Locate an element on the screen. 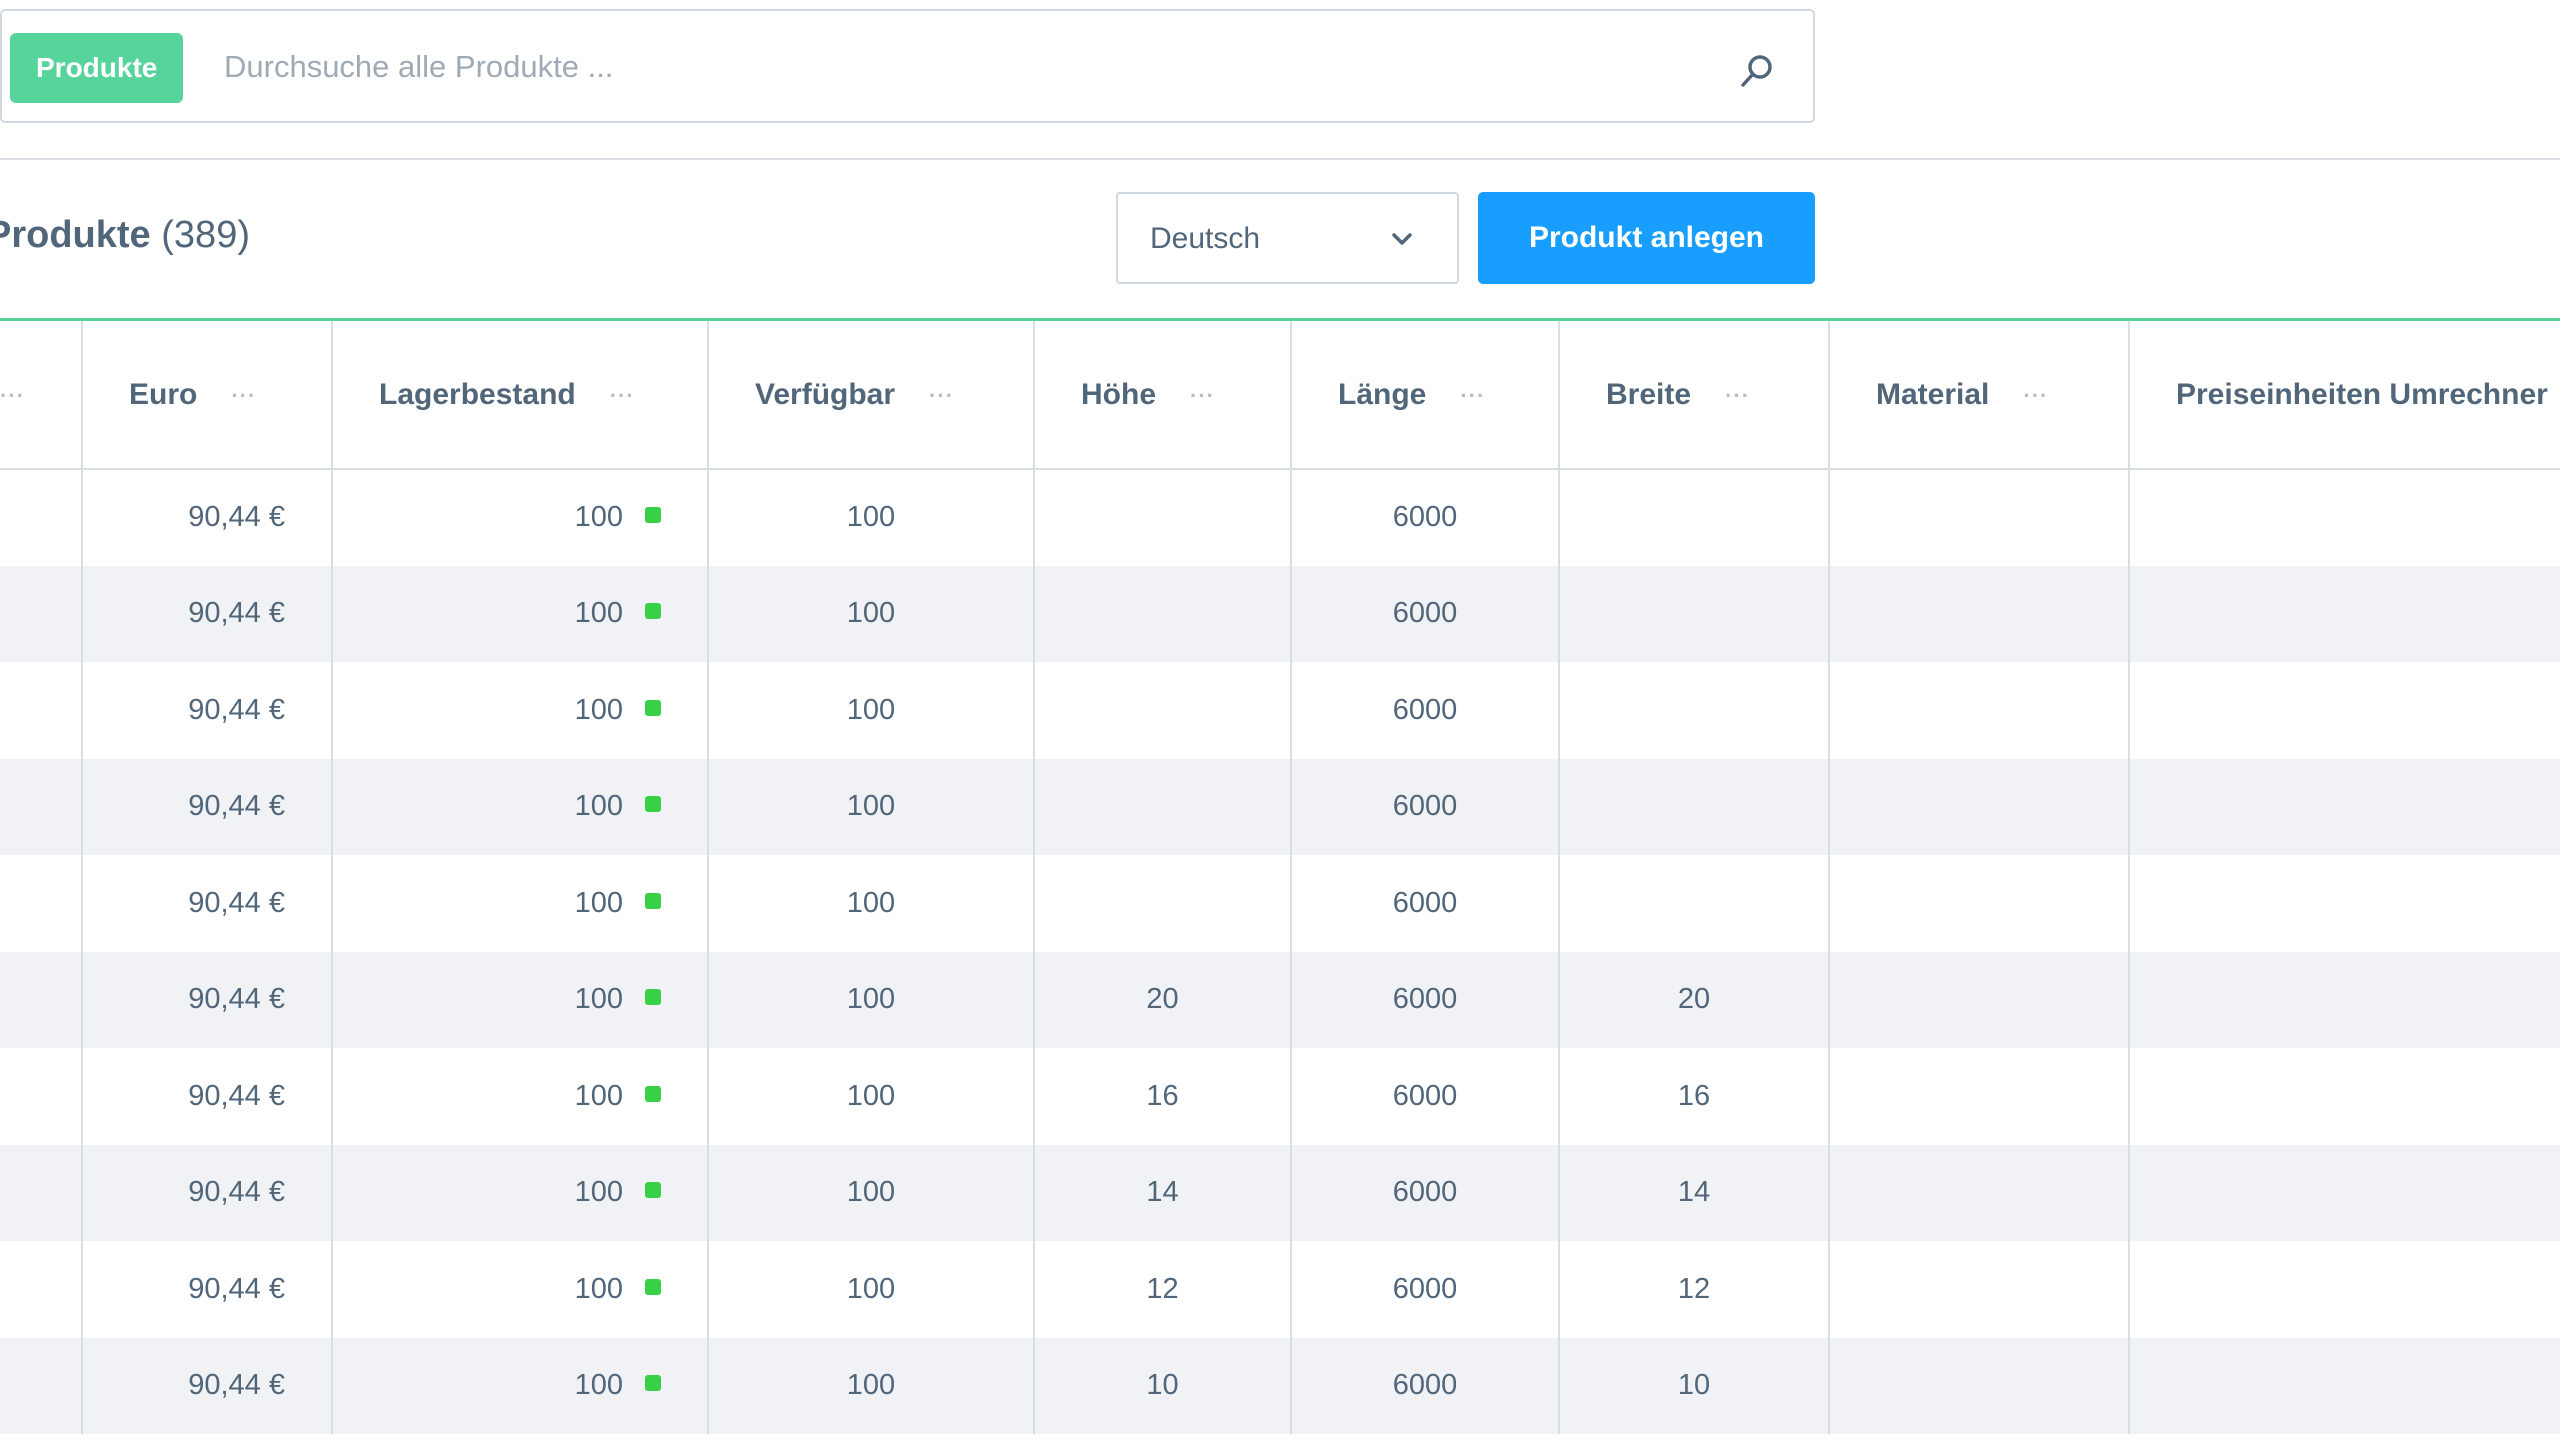 This screenshot has height=1440, width=2560. column-header-width: Breite ··· is located at coordinates (1694, 395).